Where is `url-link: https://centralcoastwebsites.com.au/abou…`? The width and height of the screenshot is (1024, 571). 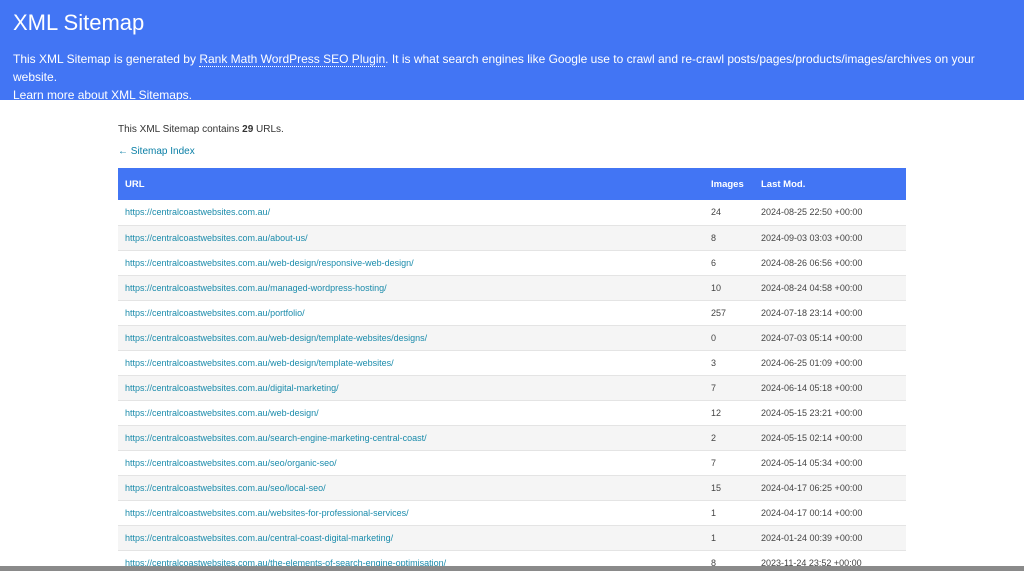
url-link: https://centralcoastwebsites.com.au/abou… is located at coordinates (216, 238).